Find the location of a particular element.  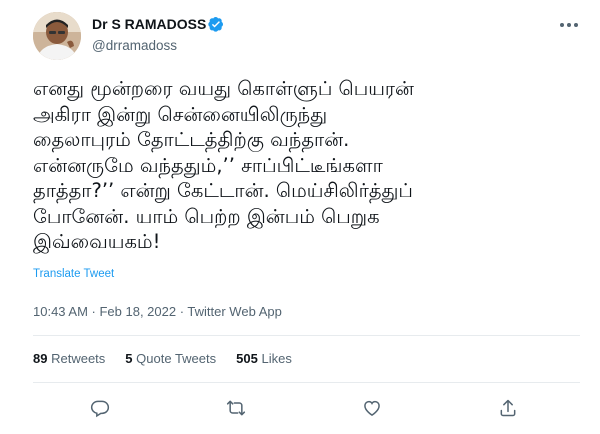

avatar is located at coordinates (57, 36).